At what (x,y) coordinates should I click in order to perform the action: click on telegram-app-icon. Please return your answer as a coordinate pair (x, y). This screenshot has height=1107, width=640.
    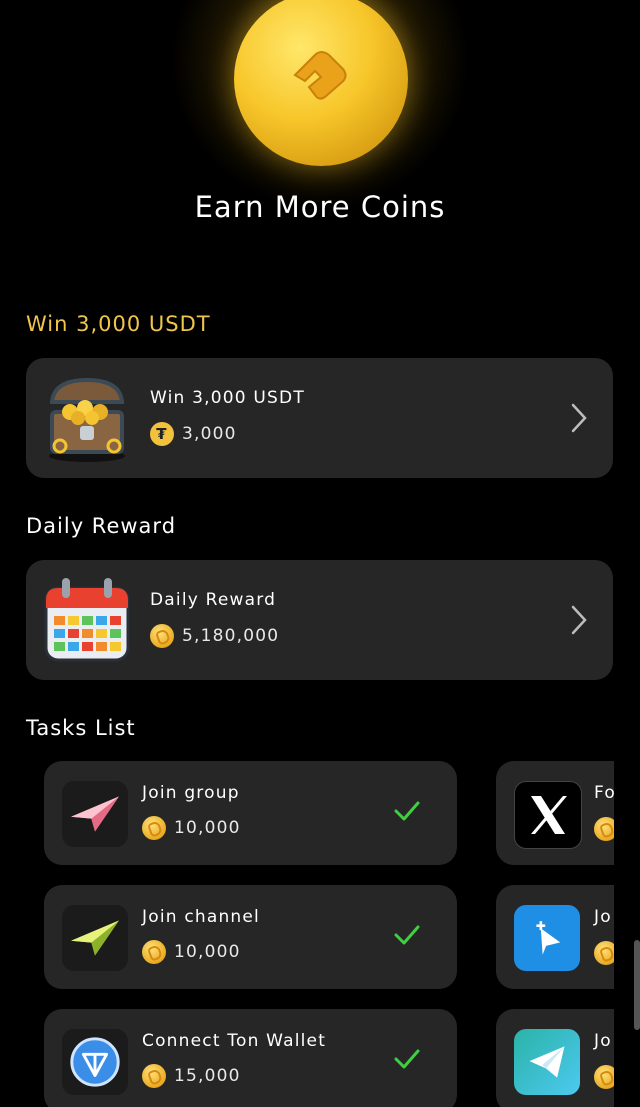
    Looking at the image, I should click on (547, 1062).